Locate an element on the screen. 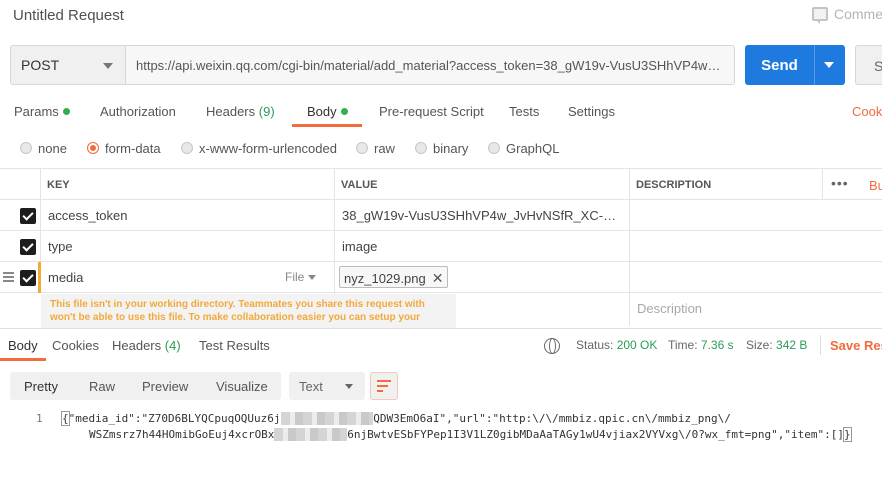 This screenshot has width=882, height=500. send-button: Send is located at coordinates (795, 65).